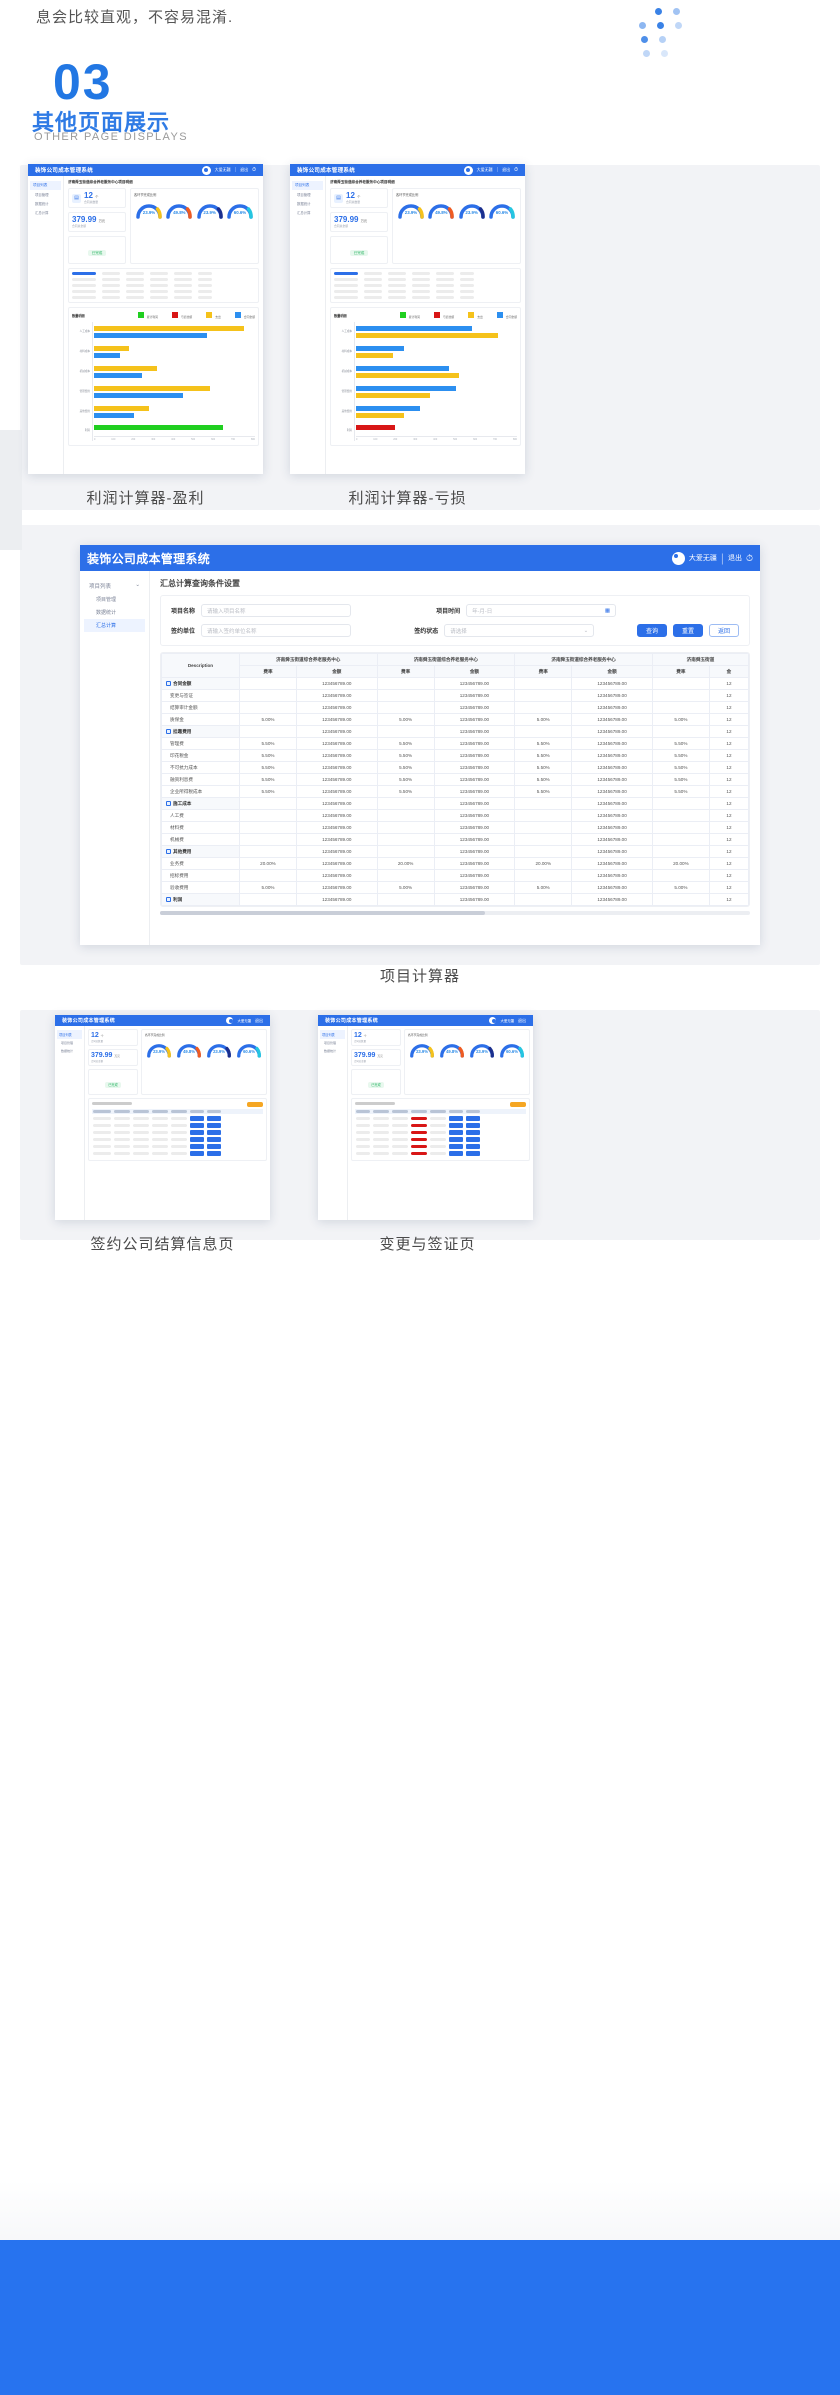 This screenshot has height=2395, width=840. What do you see at coordinates (541, 610) in the screenshot?
I see `project-date-input: 年-月-日 ▦` at bounding box center [541, 610].